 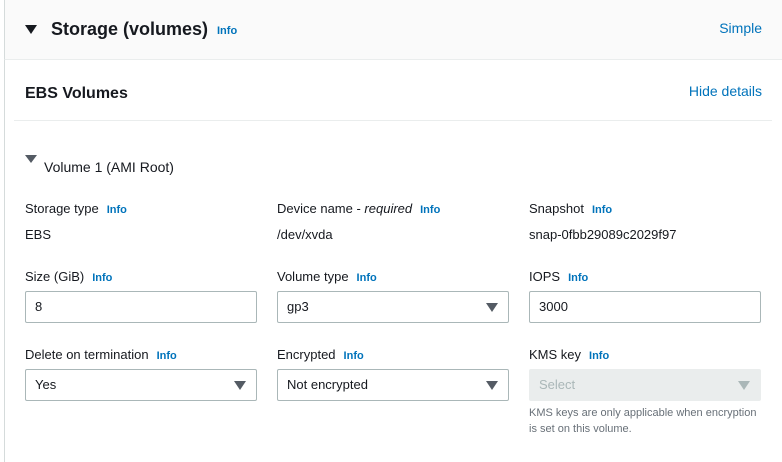 What do you see at coordinates (359, 208) in the screenshot?
I see `device-name-label: Device name - required Info` at bounding box center [359, 208].